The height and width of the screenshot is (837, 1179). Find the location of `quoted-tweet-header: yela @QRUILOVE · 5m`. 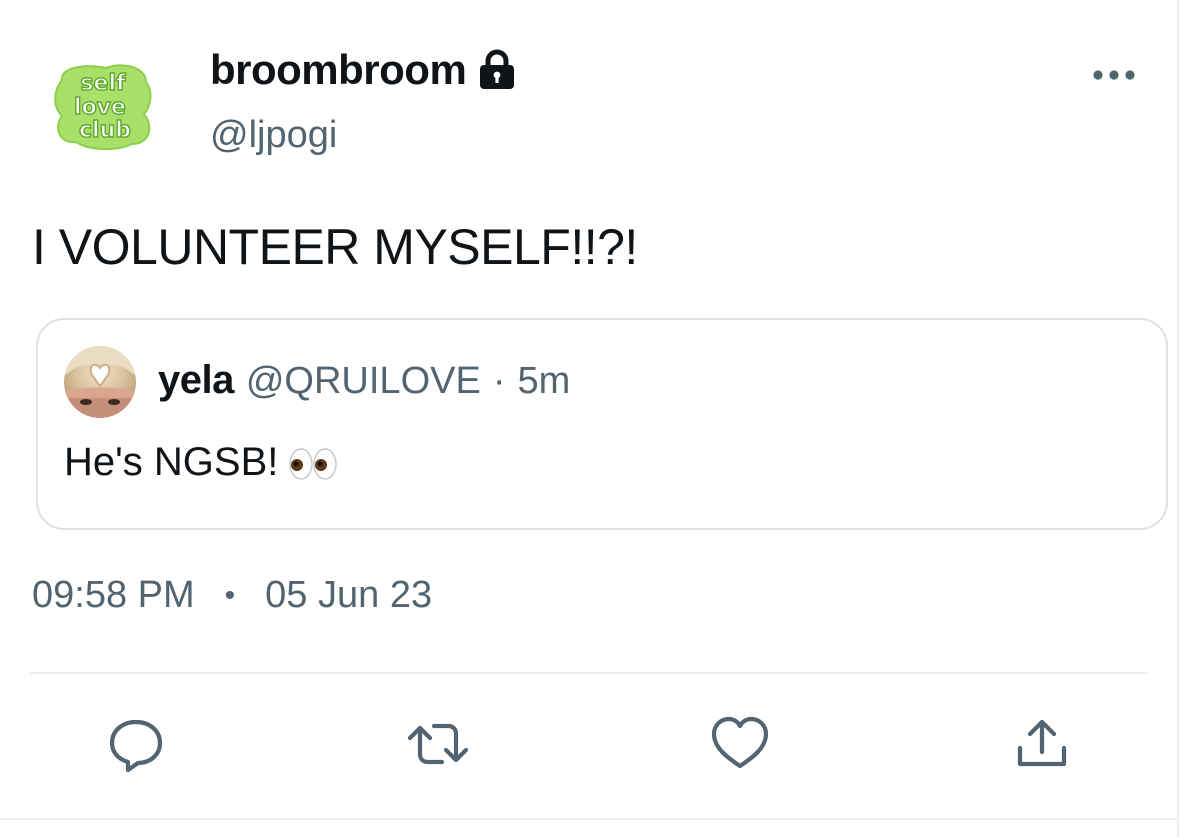

quoted-tweet-header: yela @QRUILOVE · 5m is located at coordinates (364, 380).